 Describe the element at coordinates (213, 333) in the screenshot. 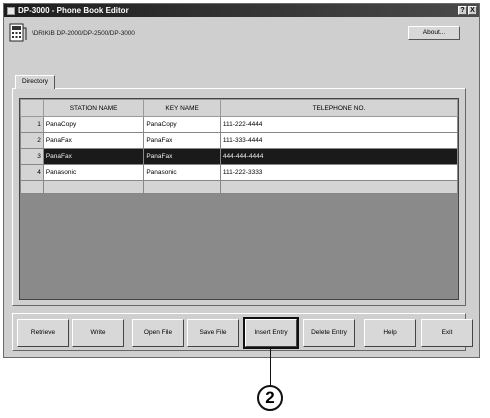

I see `save-file-button: Save File` at that location.